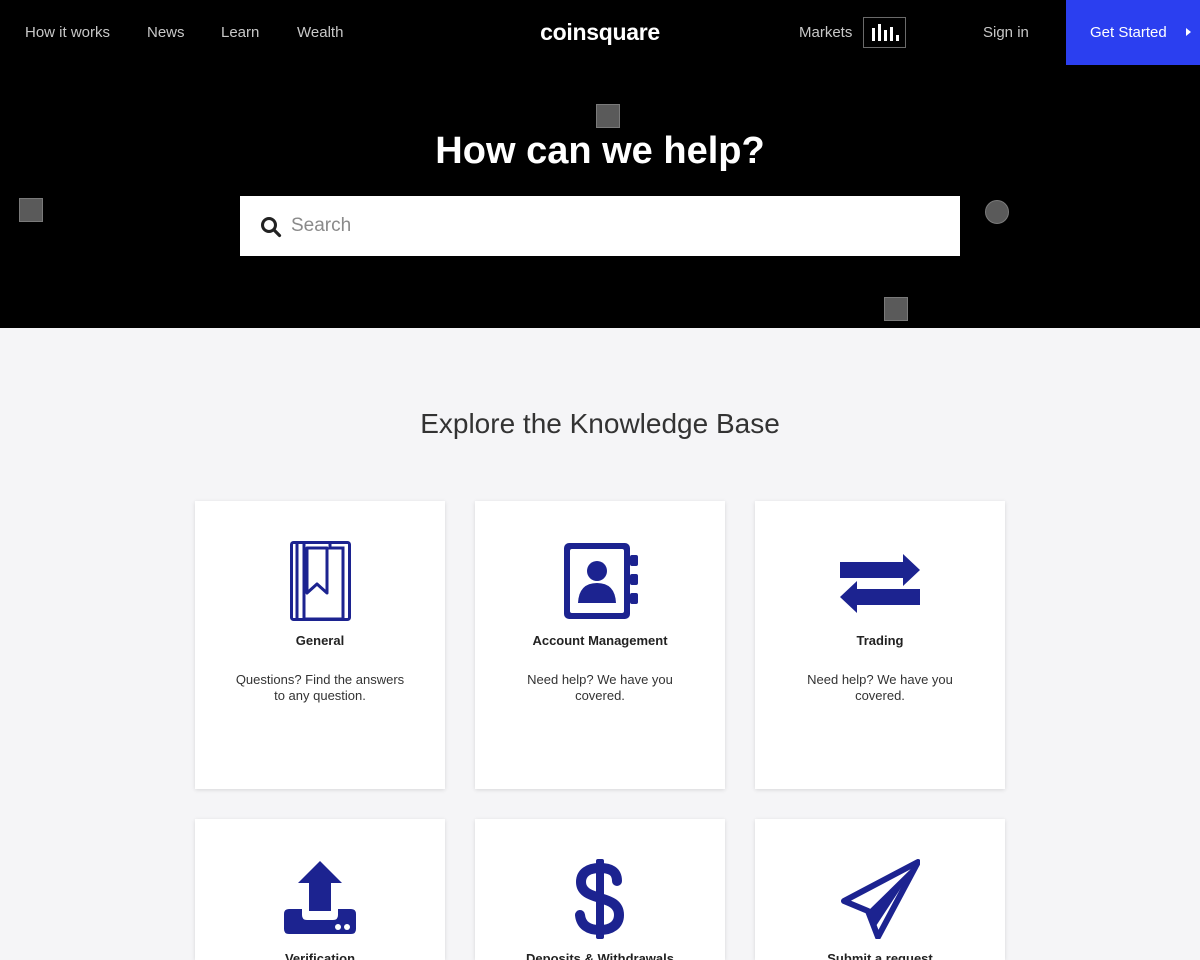 The width and height of the screenshot is (1200, 960). Describe the element at coordinates (1188, 32) in the screenshot. I see `caret-right-icon` at that location.